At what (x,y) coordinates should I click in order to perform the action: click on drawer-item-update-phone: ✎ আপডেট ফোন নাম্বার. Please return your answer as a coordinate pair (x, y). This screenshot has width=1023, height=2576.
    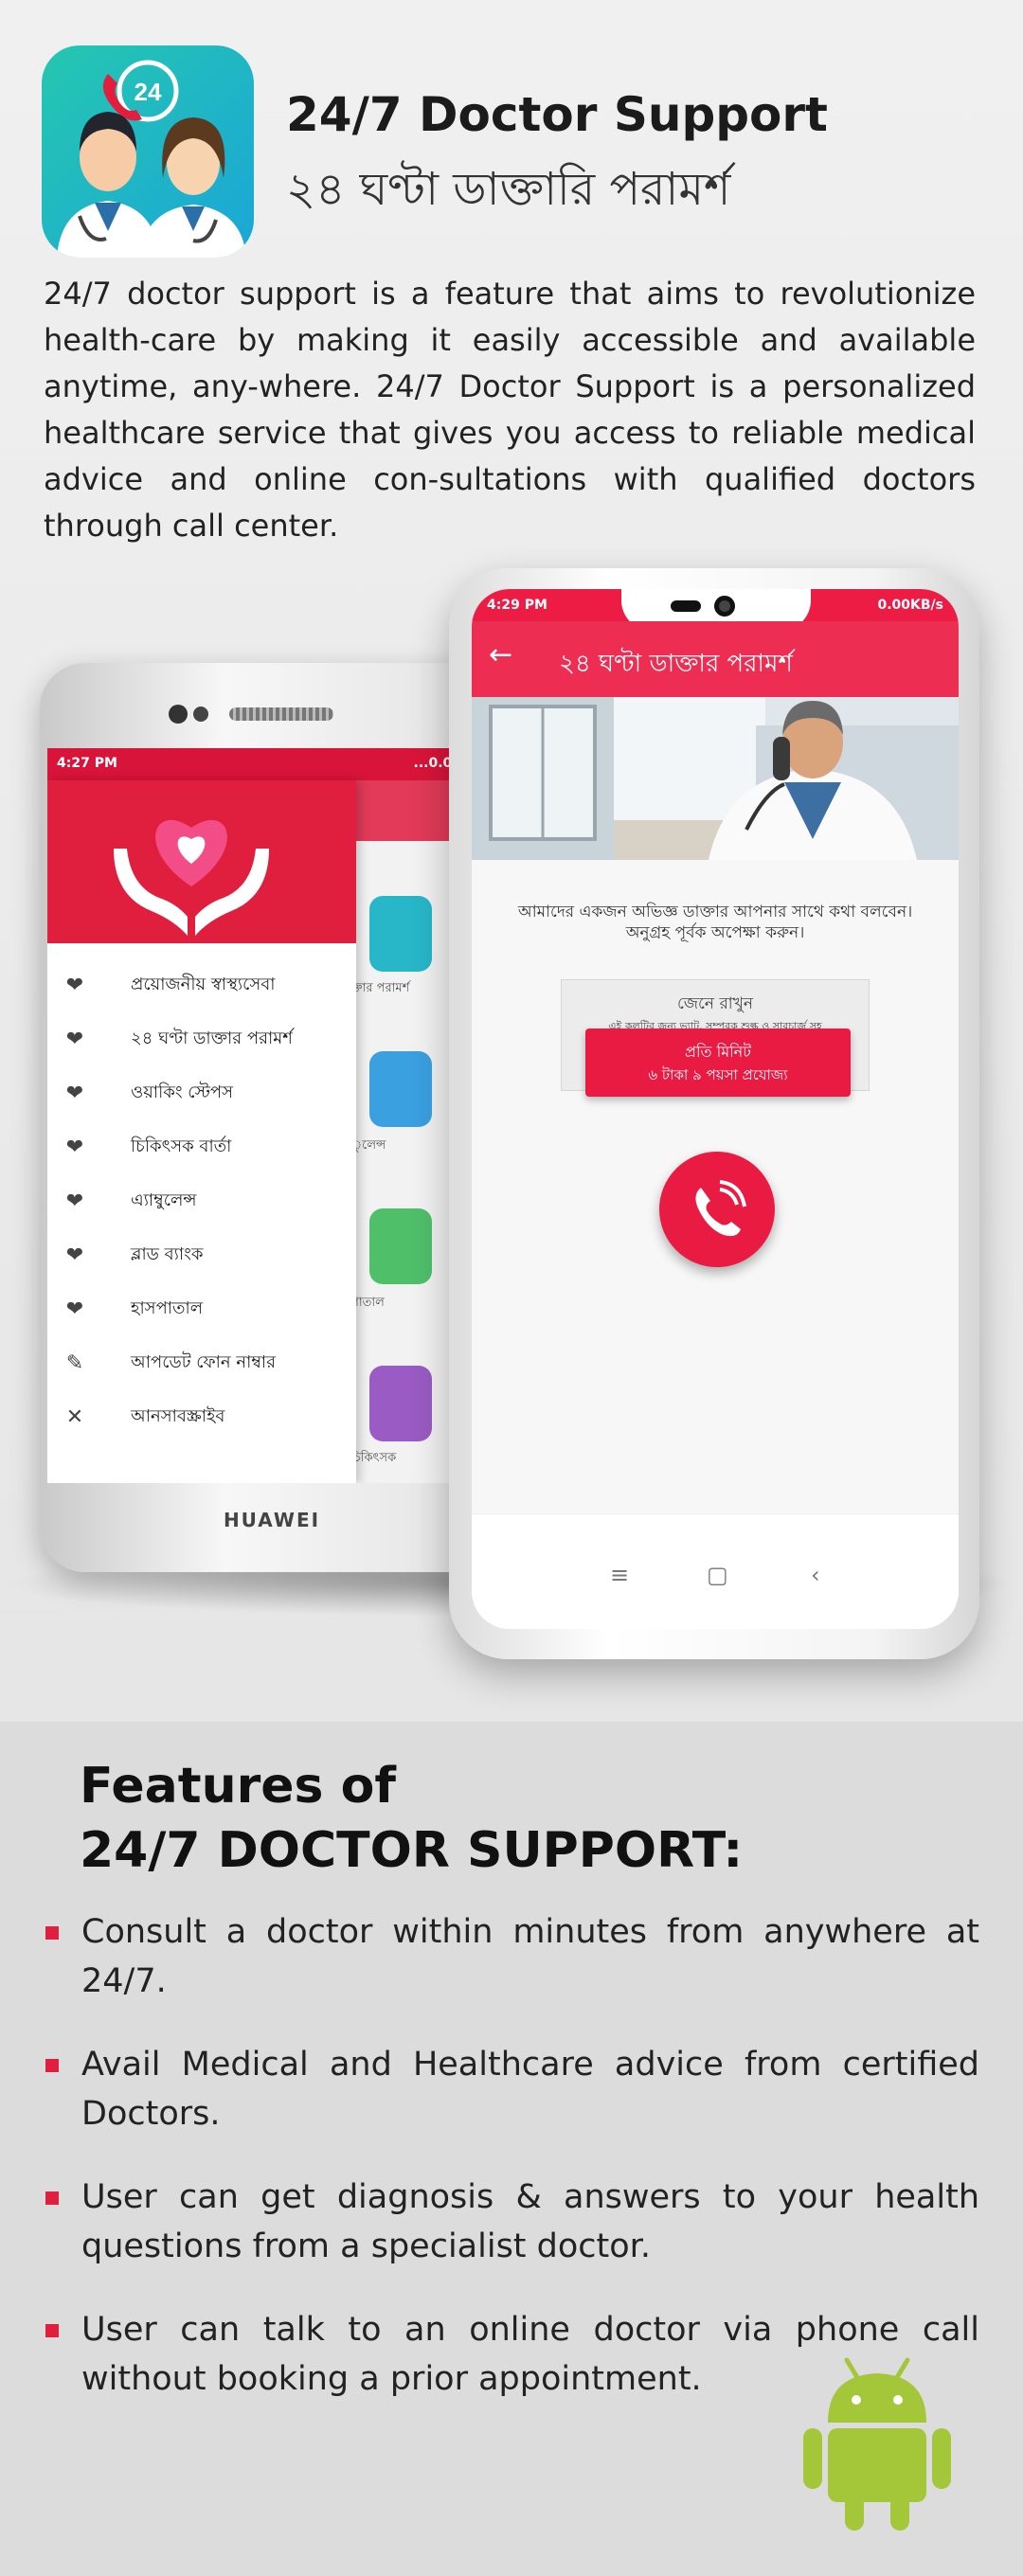
    Looking at the image, I should click on (201, 1363).